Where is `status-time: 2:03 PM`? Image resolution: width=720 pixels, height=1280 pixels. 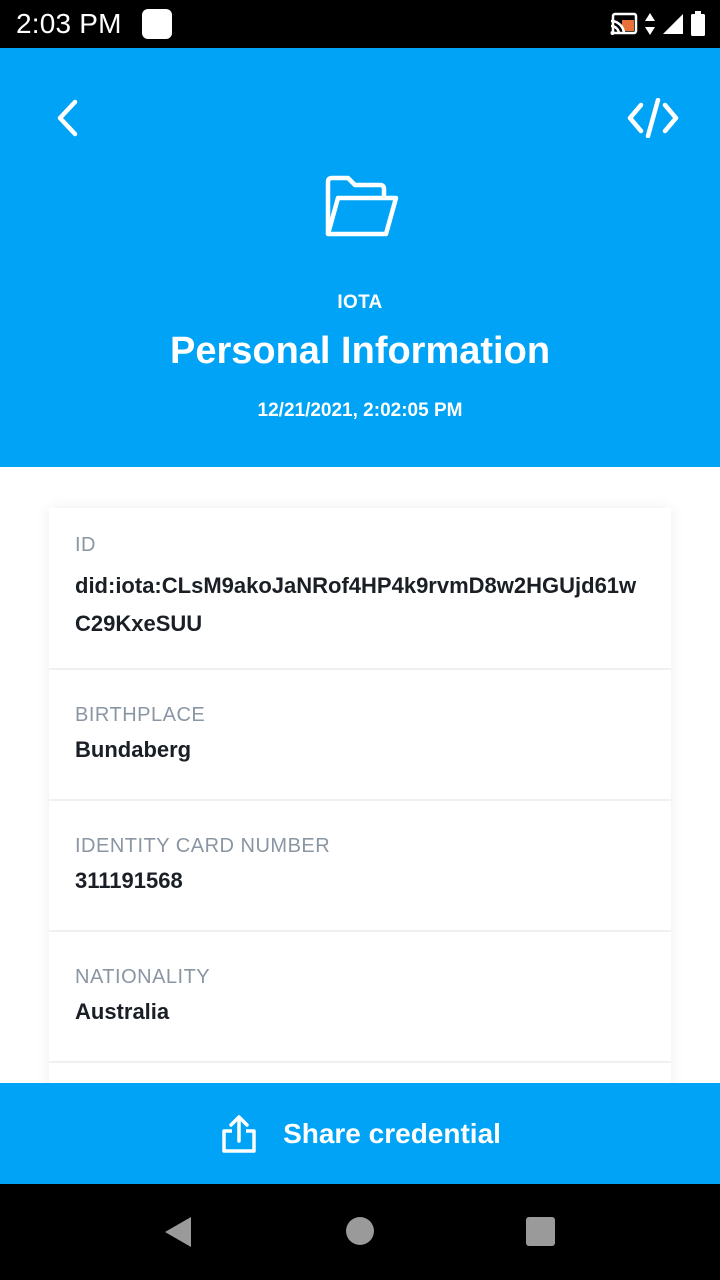 status-time: 2:03 PM is located at coordinates (69, 23).